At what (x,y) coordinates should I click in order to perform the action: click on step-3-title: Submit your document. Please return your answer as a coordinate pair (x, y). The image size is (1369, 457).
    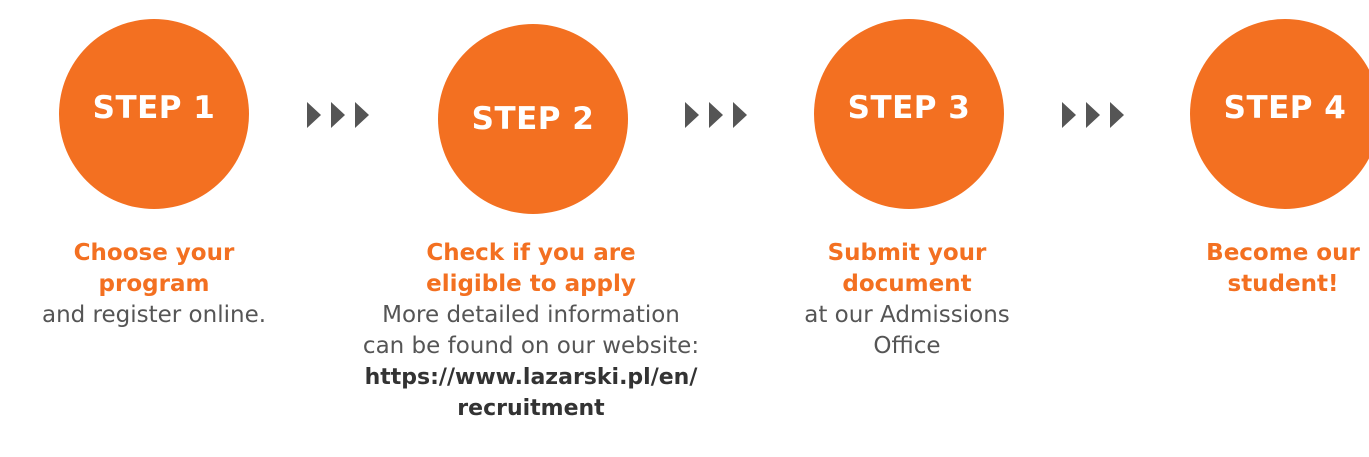
    Looking at the image, I should click on (907, 268).